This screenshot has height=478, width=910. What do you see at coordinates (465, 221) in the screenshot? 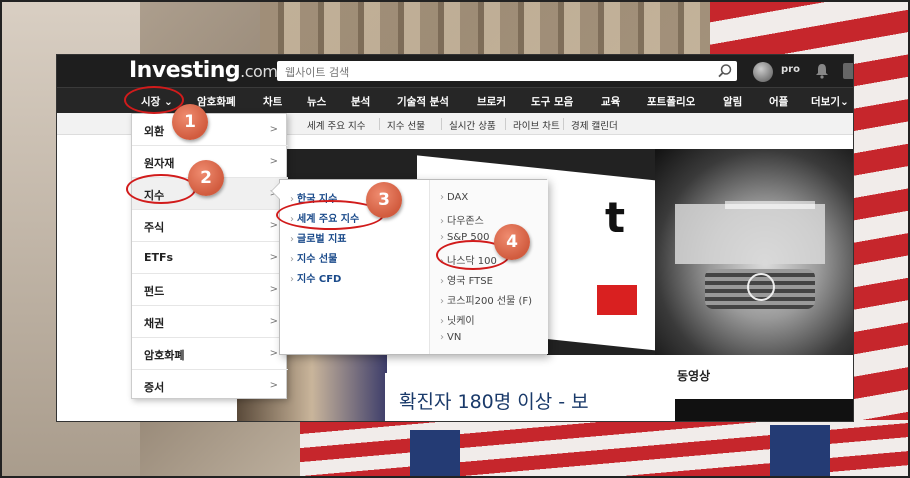
I see `submenu-label: 다우존스` at bounding box center [465, 221].